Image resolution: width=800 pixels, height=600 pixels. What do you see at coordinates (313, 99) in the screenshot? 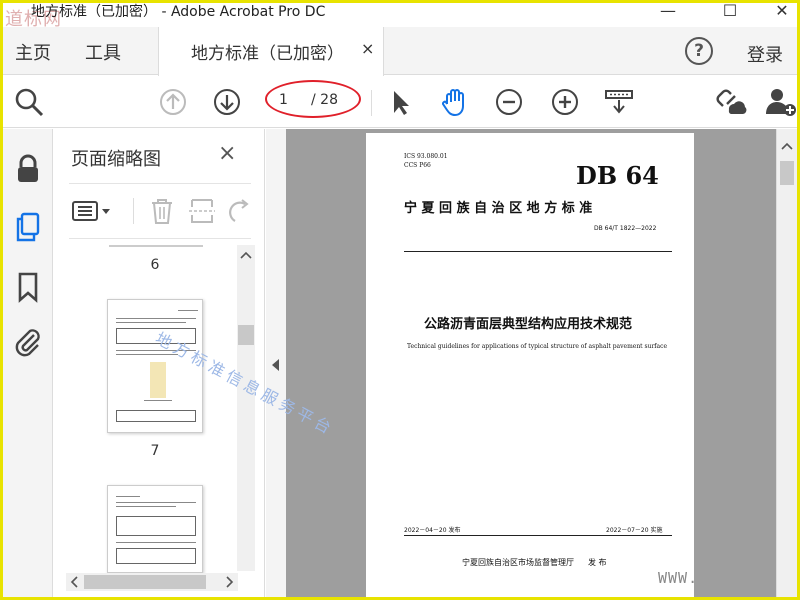
I see `annotation-red-ellipse` at bounding box center [313, 99].